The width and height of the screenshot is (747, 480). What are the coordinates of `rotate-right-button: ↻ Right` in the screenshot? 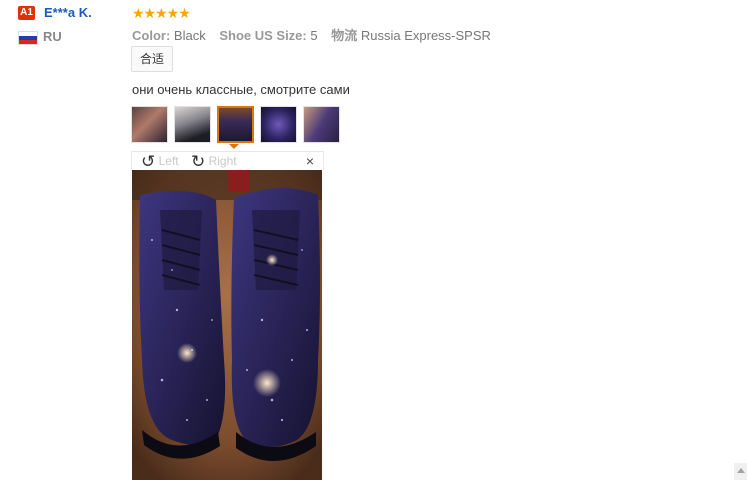 It's located at (214, 162).